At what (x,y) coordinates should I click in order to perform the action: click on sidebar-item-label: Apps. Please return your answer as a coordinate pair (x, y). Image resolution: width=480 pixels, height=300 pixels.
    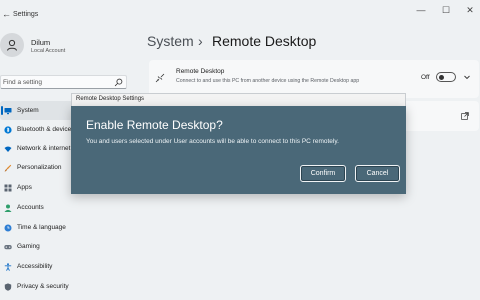
    Looking at the image, I should click on (24, 187).